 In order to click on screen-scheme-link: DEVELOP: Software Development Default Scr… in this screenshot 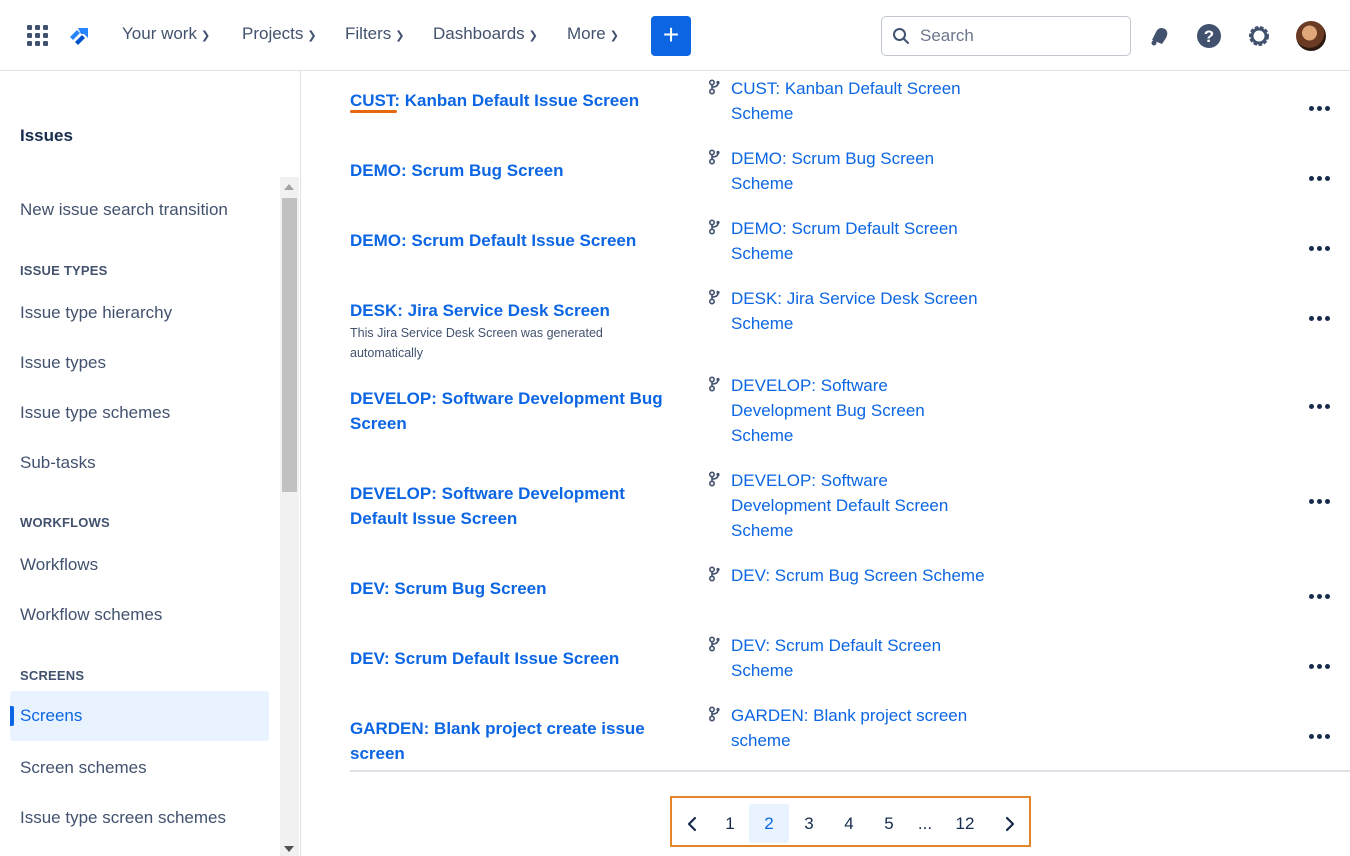, I will do `click(861, 505)`.